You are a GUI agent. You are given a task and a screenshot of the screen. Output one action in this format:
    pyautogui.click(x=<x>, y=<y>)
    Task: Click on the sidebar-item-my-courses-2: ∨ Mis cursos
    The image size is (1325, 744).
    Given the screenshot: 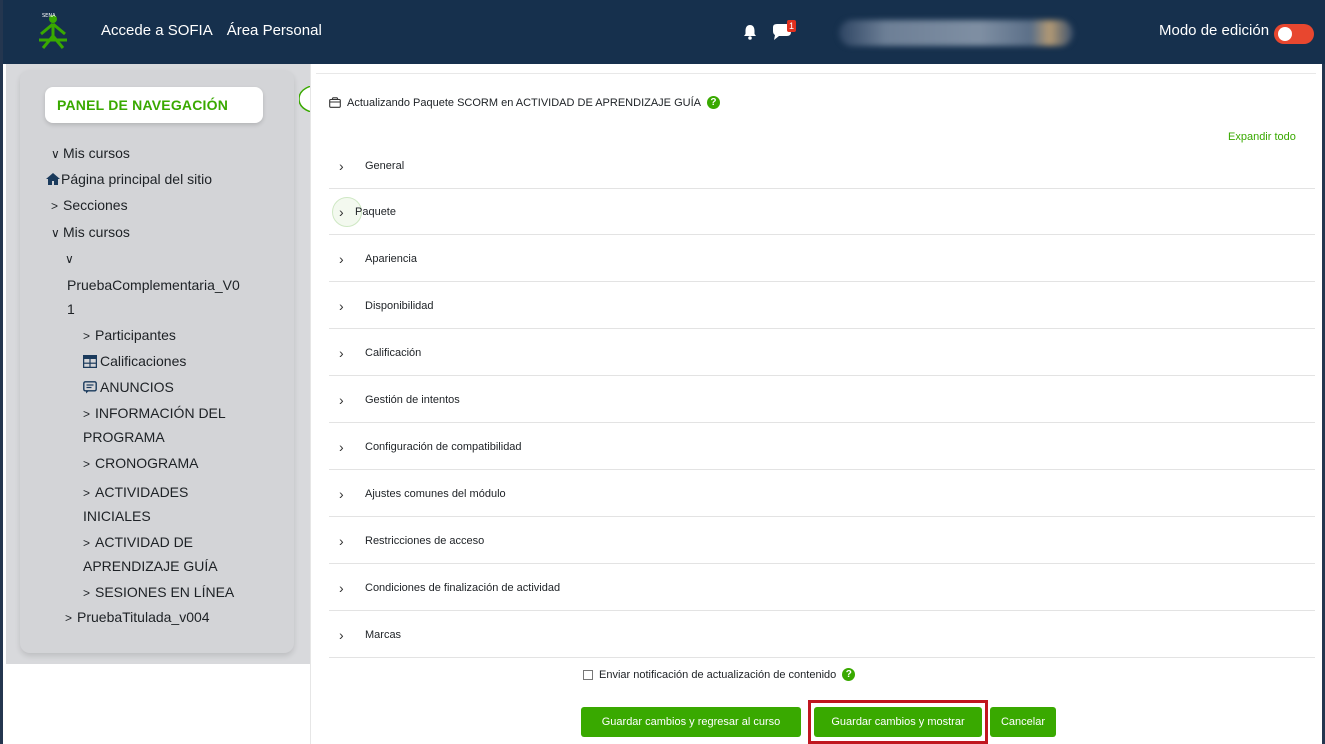 What is the action you would take?
    pyautogui.click(x=90, y=232)
    